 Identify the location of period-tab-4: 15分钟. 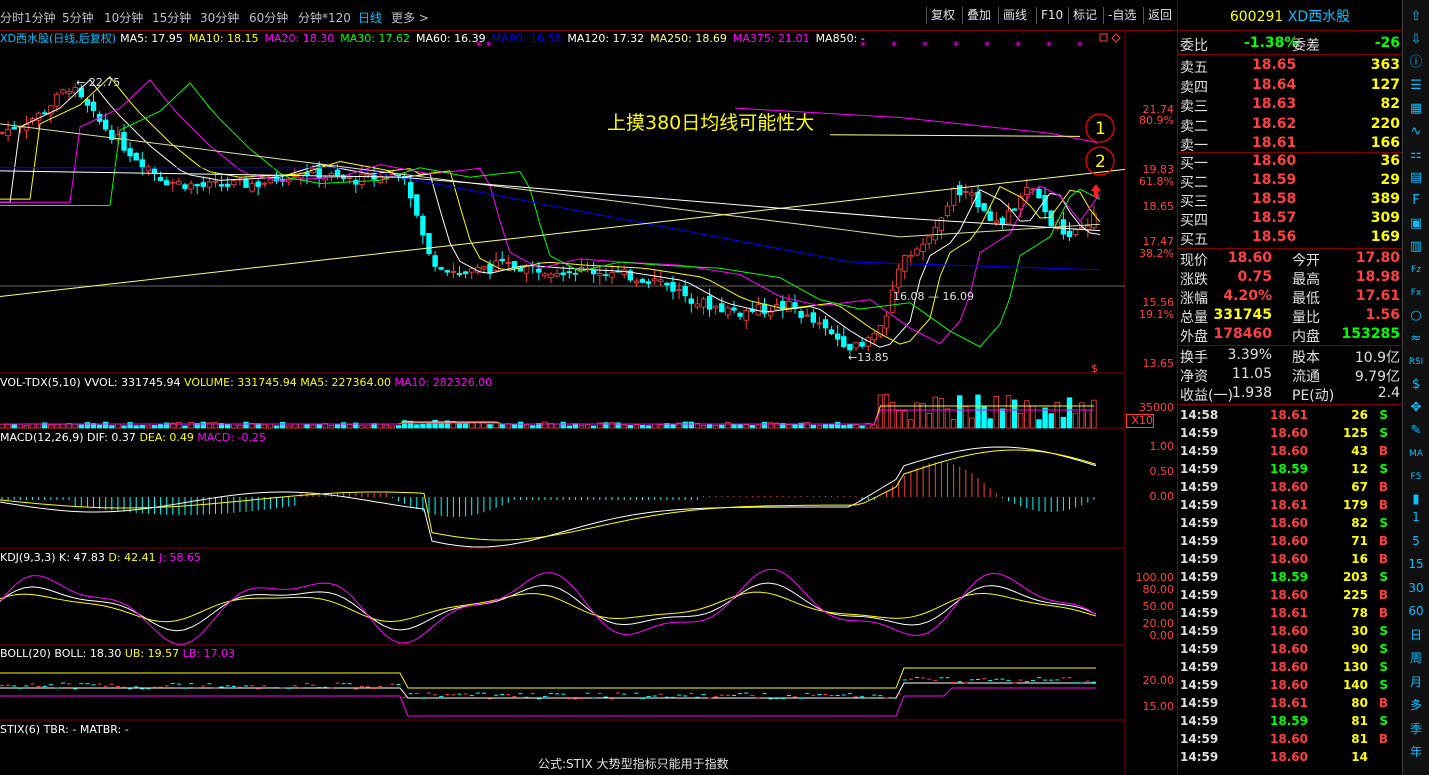
(171, 17).